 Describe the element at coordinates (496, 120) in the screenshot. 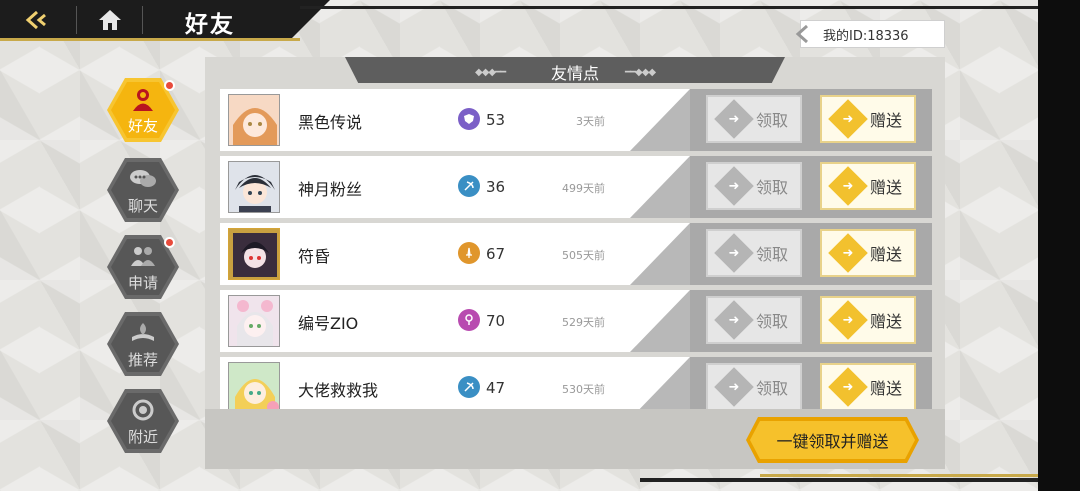

I see `friend-level: 53` at that location.